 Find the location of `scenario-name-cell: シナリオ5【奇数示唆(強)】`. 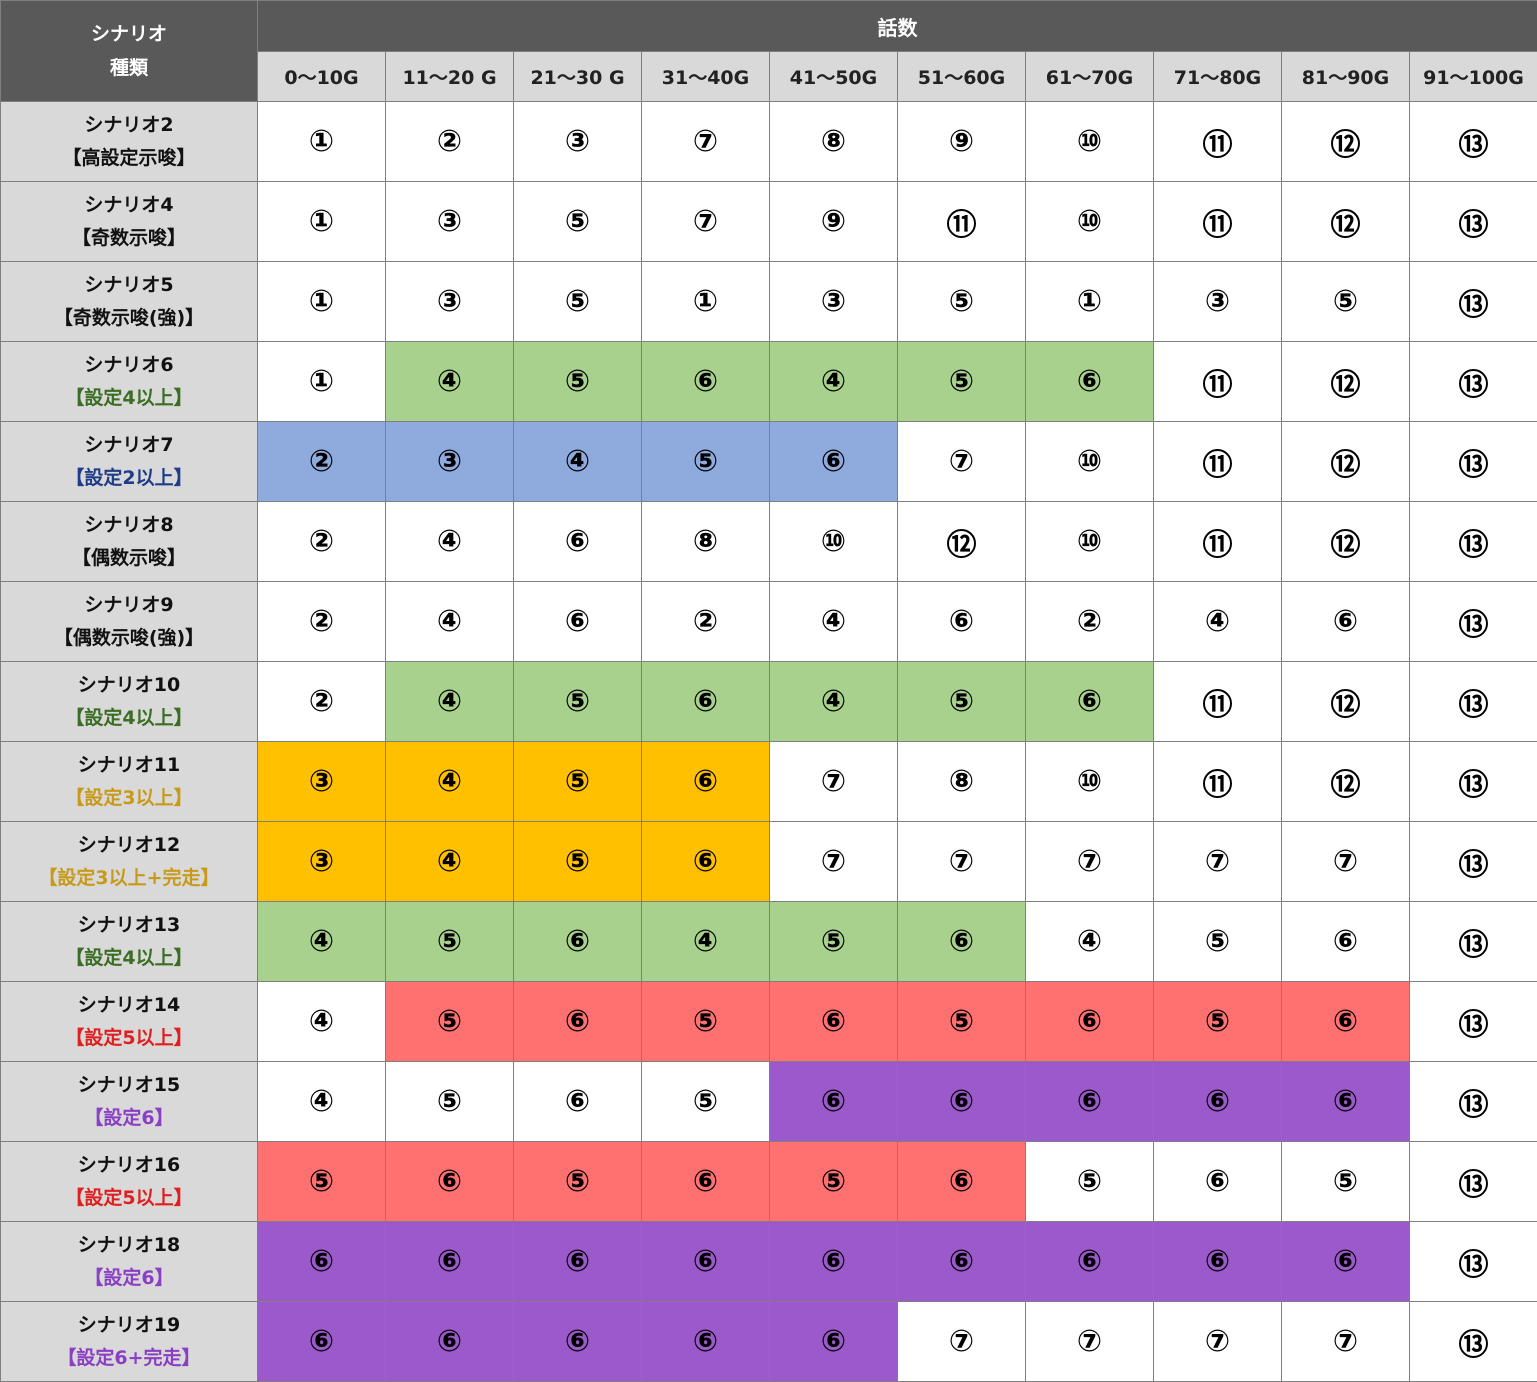

scenario-name-cell: シナリオ5【奇数示唆(強)】 is located at coordinates (129, 302).